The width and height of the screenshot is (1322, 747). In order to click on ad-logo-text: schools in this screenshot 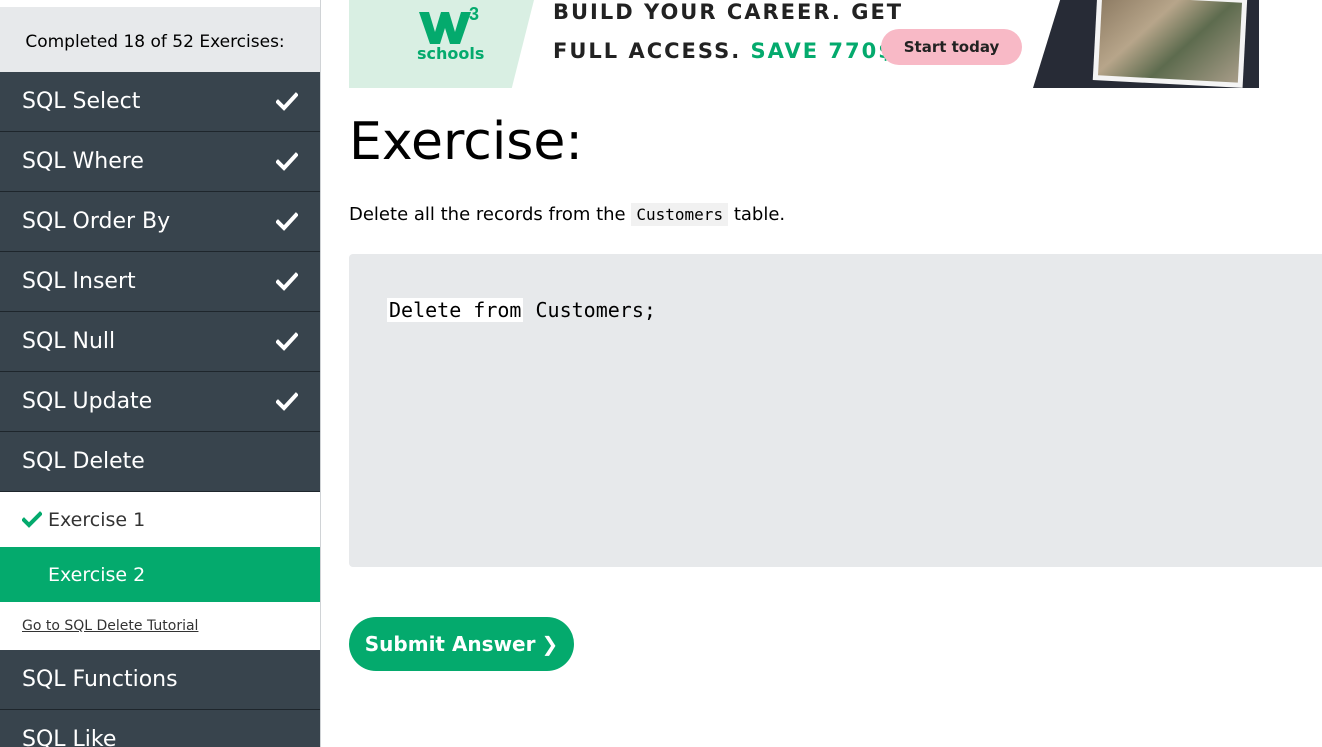, I will do `click(451, 53)`.